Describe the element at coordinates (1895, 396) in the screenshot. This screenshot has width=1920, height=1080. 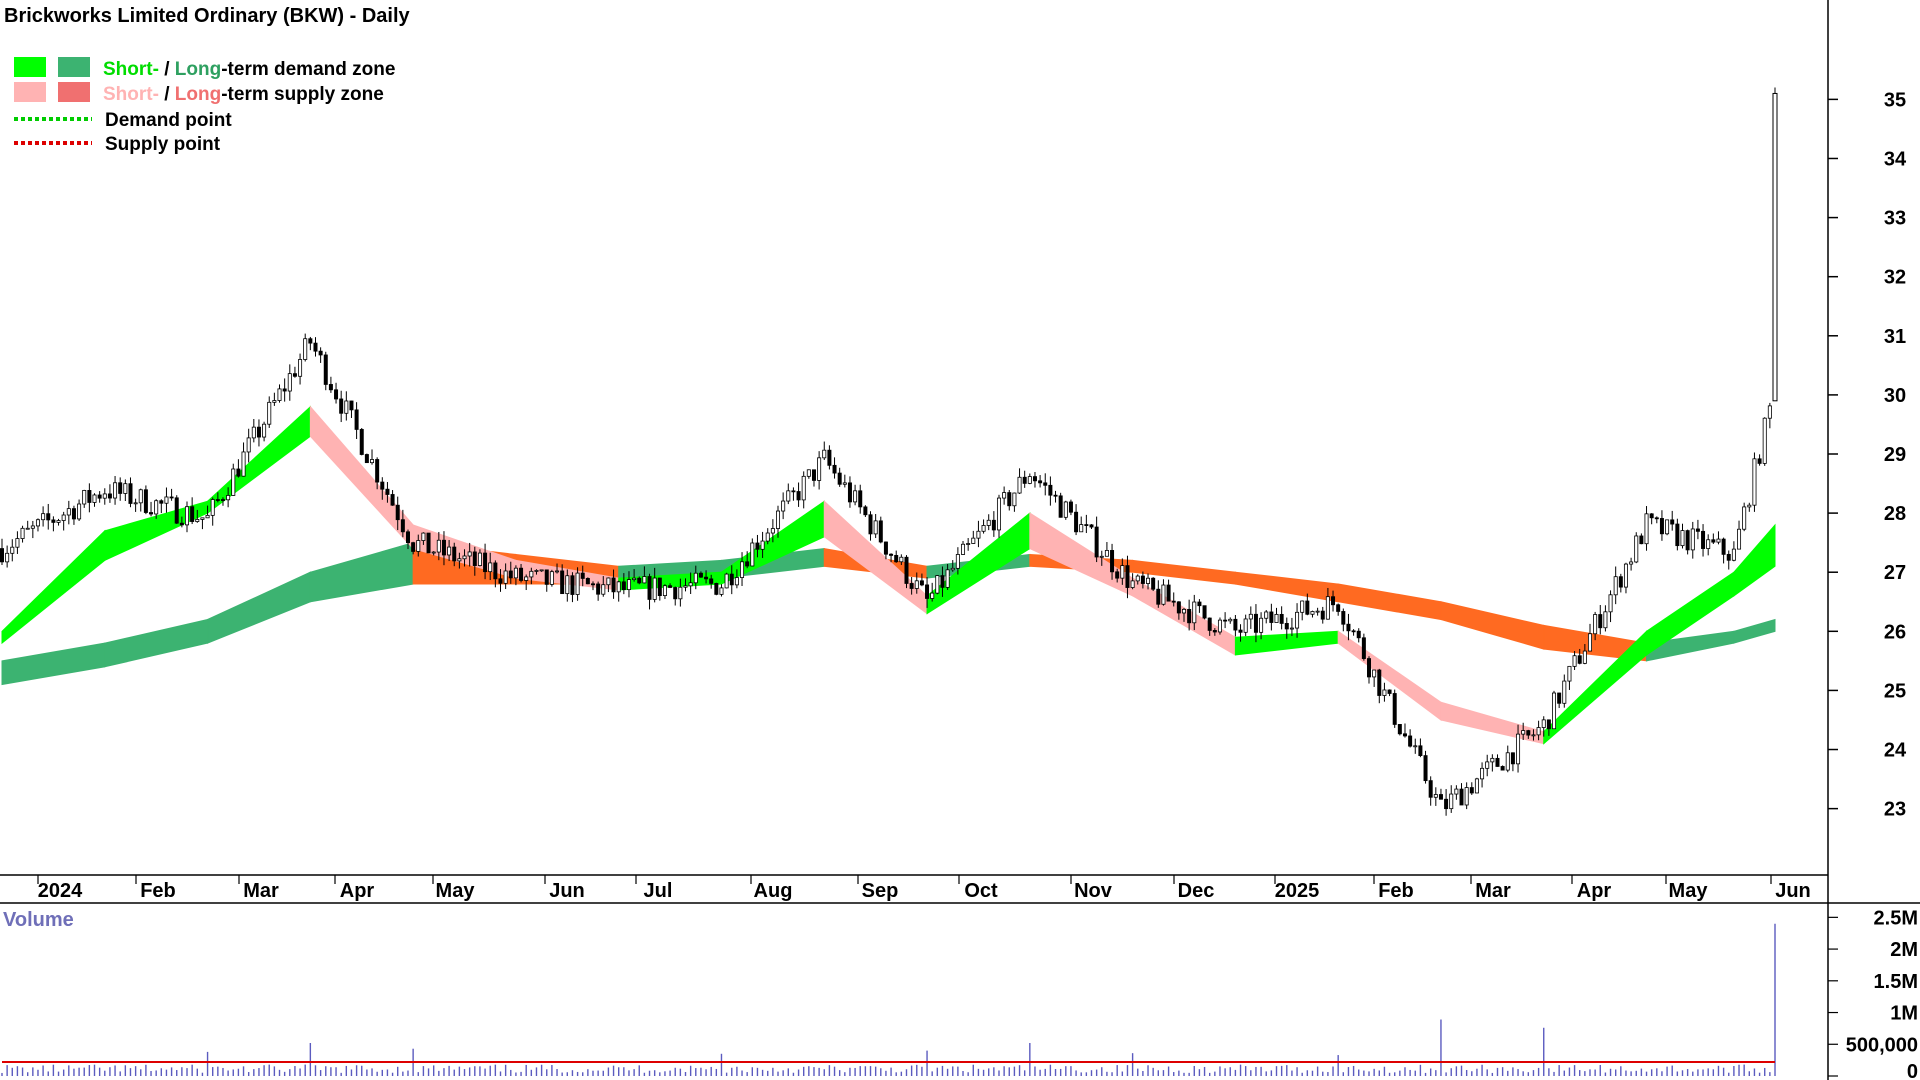
I see `price-tick-label: 30` at that location.